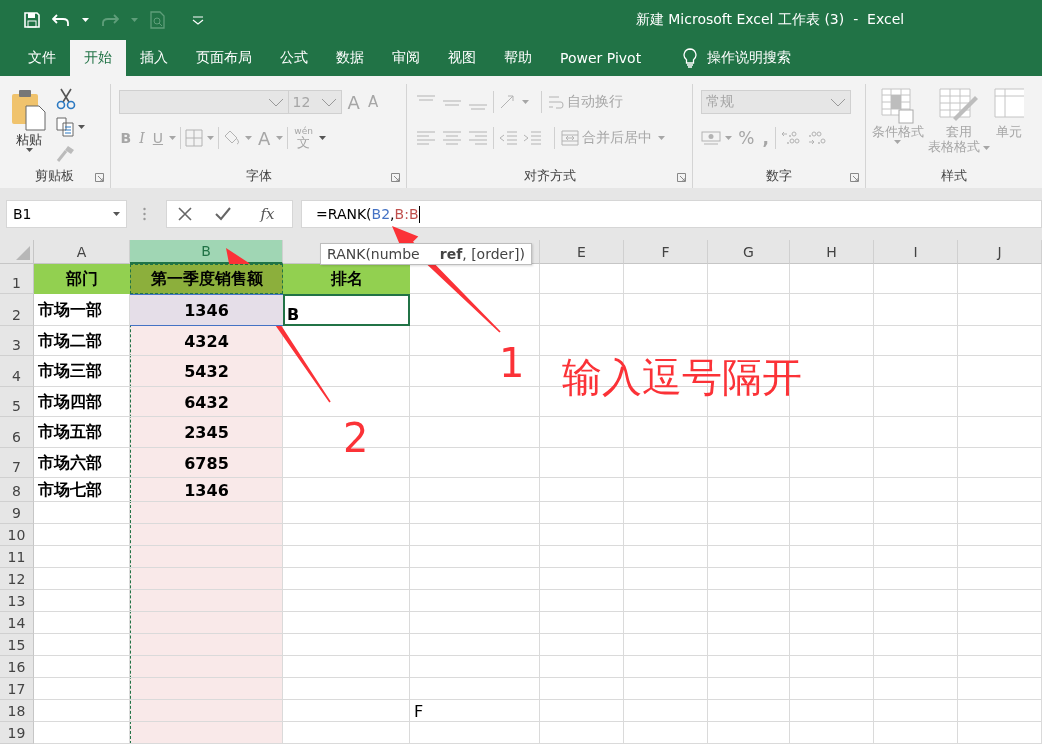  What do you see at coordinates (356, 438) in the screenshot?
I see `step-number: 2` at bounding box center [356, 438].